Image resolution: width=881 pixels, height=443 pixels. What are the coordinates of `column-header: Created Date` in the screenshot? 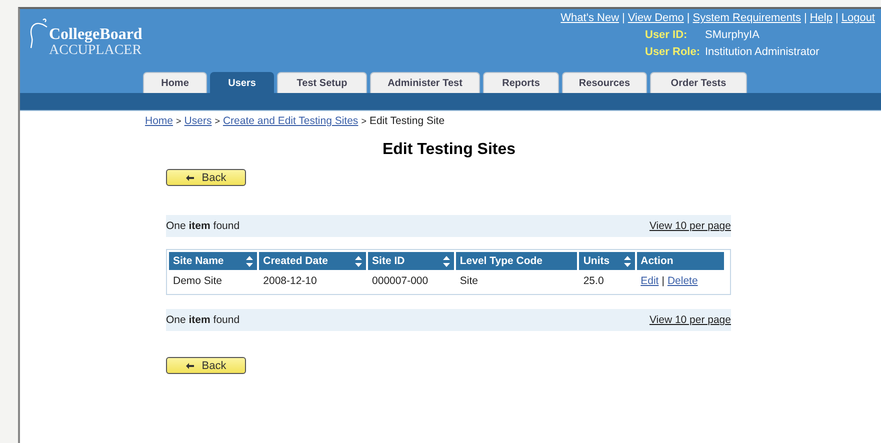 It's located at (312, 261).